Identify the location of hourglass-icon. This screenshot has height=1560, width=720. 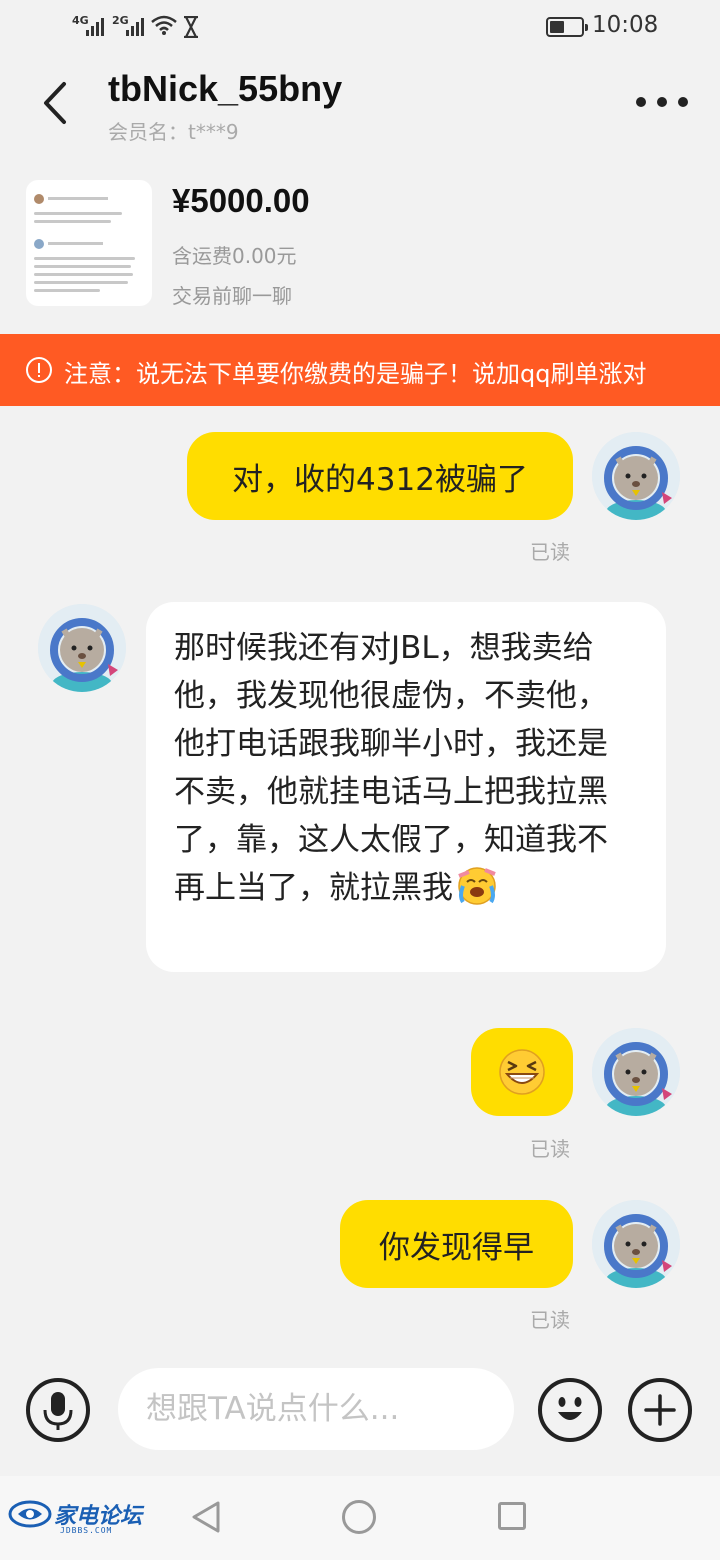
(191, 27).